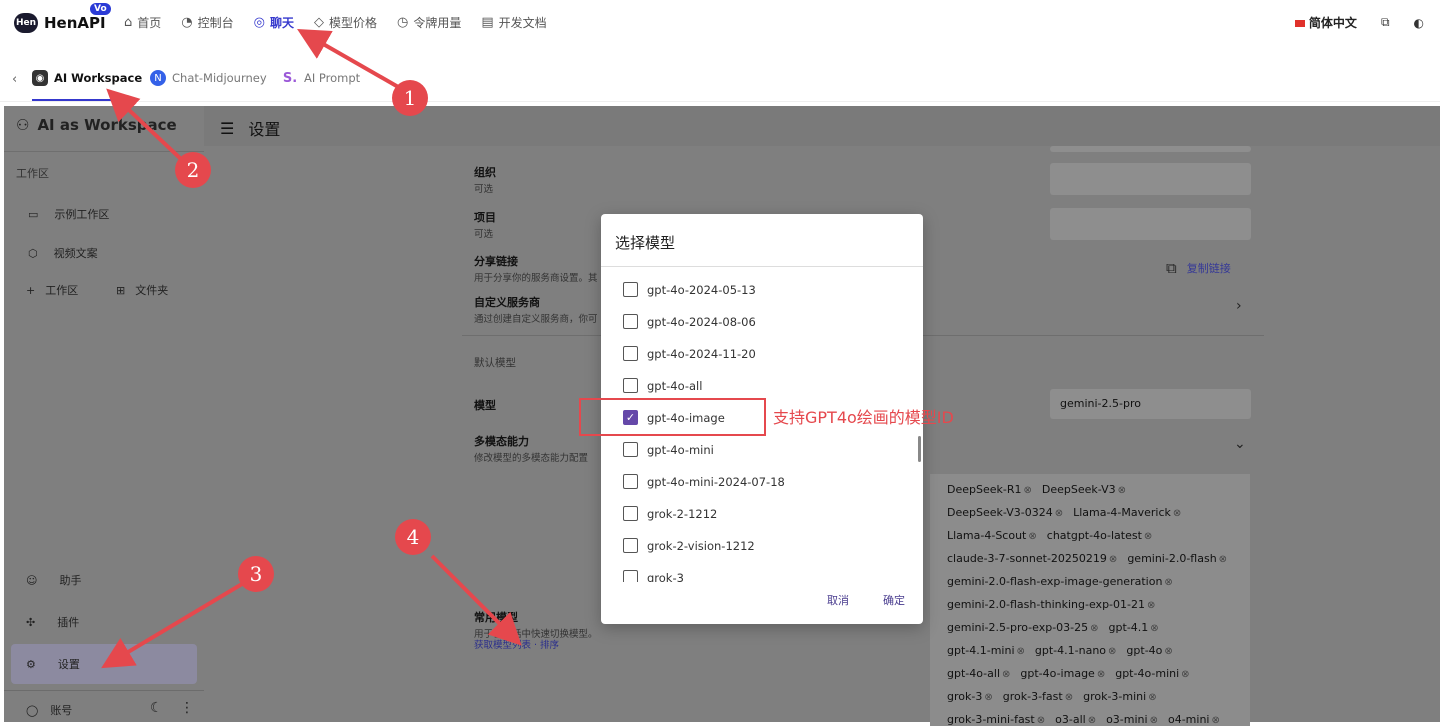 The image size is (1440, 726). I want to click on nav-chat: ◎ 聊天, so click(274, 22).